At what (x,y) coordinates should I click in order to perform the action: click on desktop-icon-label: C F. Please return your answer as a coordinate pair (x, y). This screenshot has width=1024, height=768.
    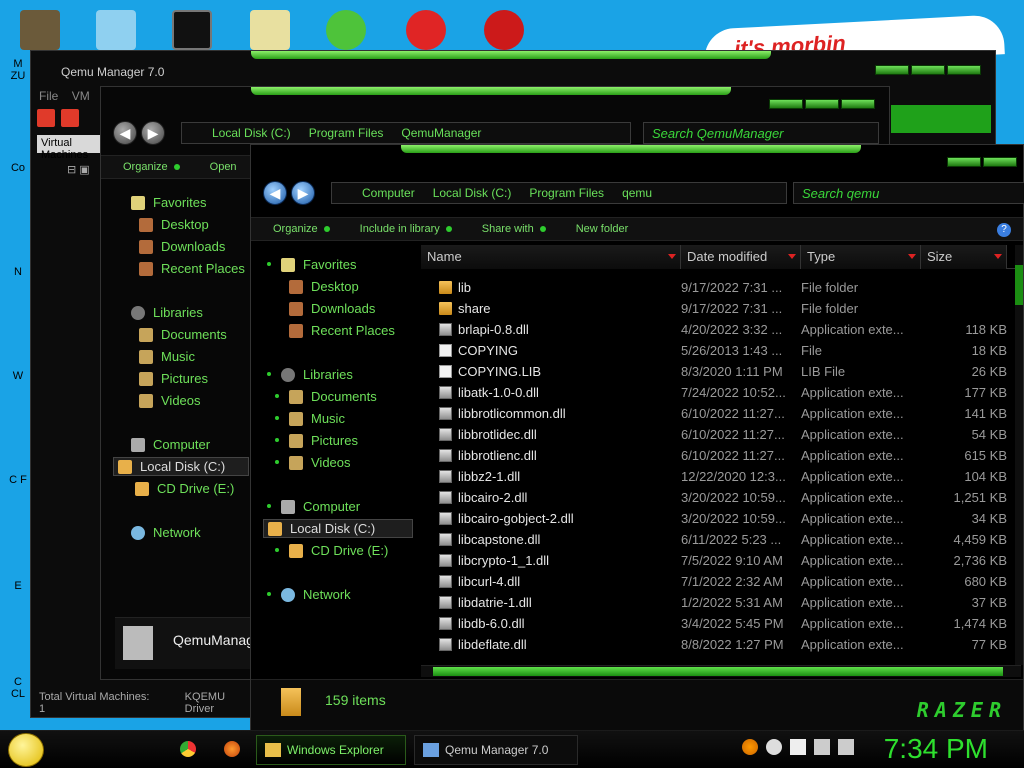
    Looking at the image, I should click on (18, 480).